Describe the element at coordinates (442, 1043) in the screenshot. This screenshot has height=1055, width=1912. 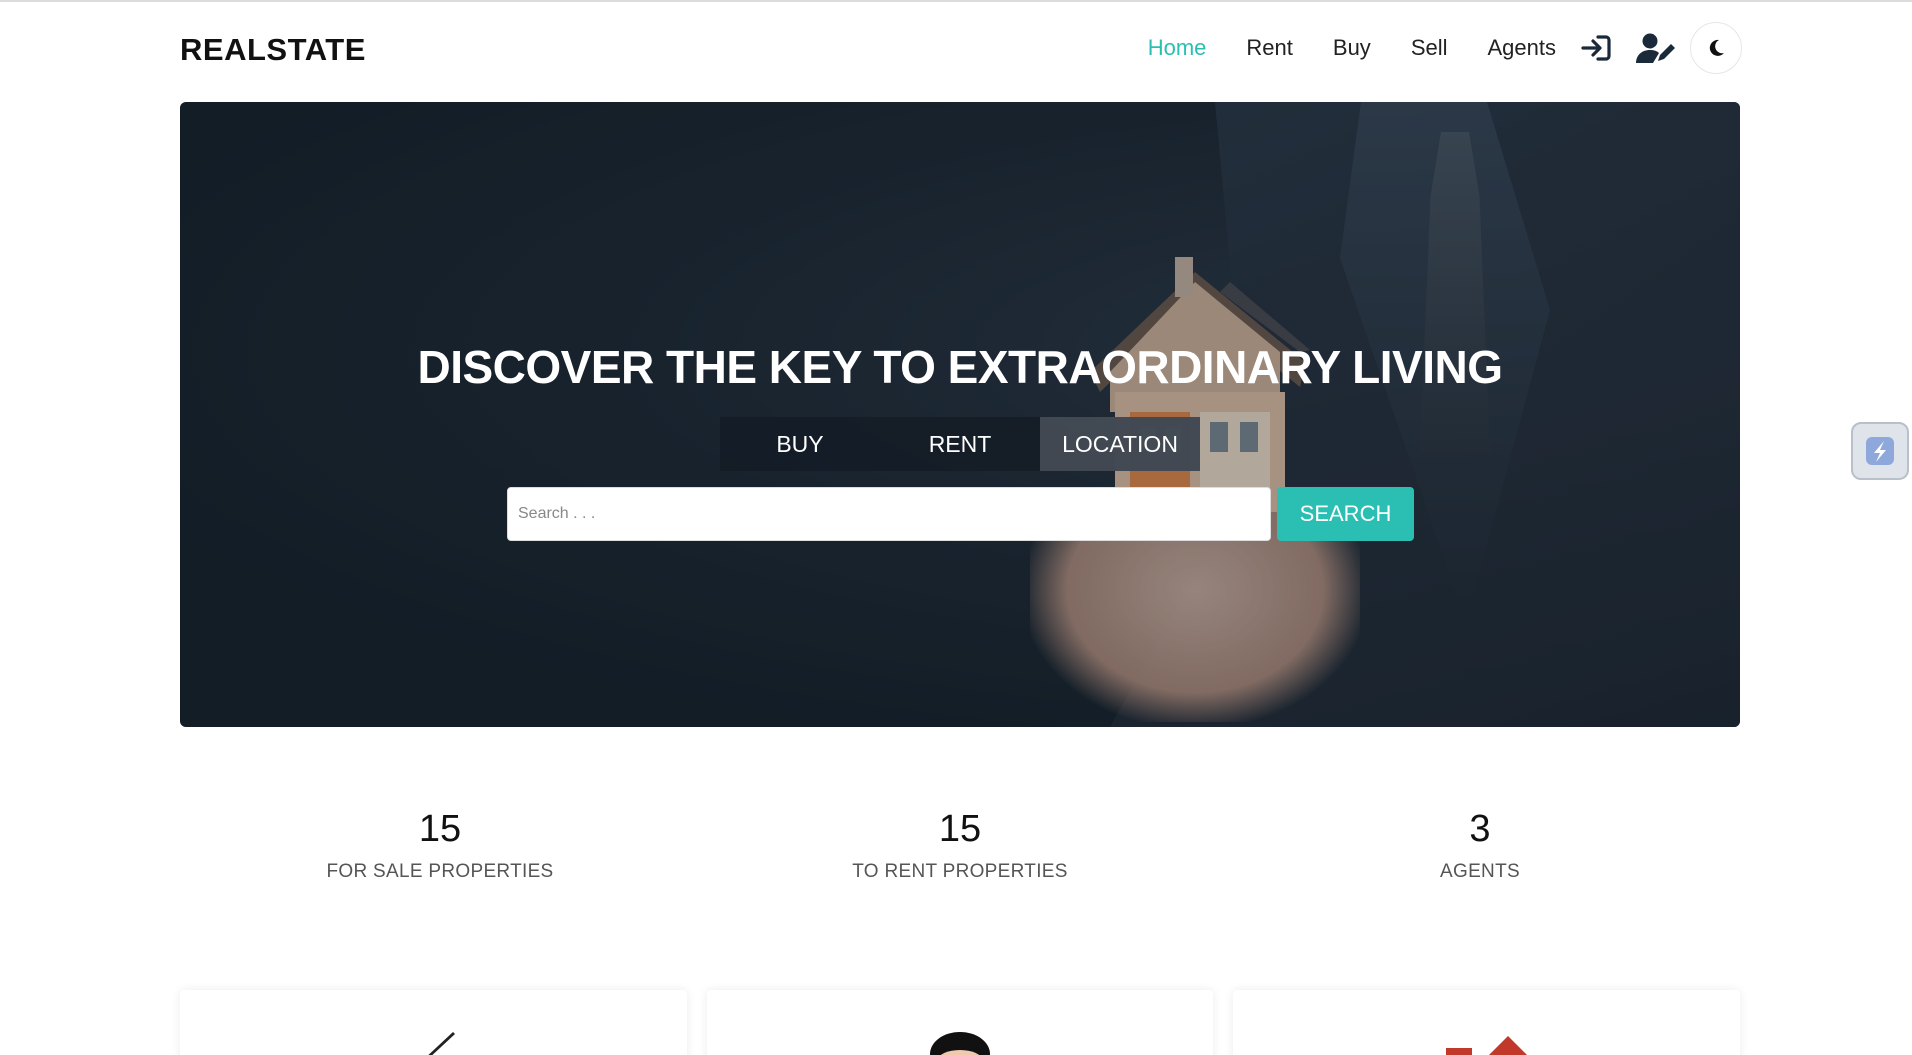
I see `pen-illustration` at that location.